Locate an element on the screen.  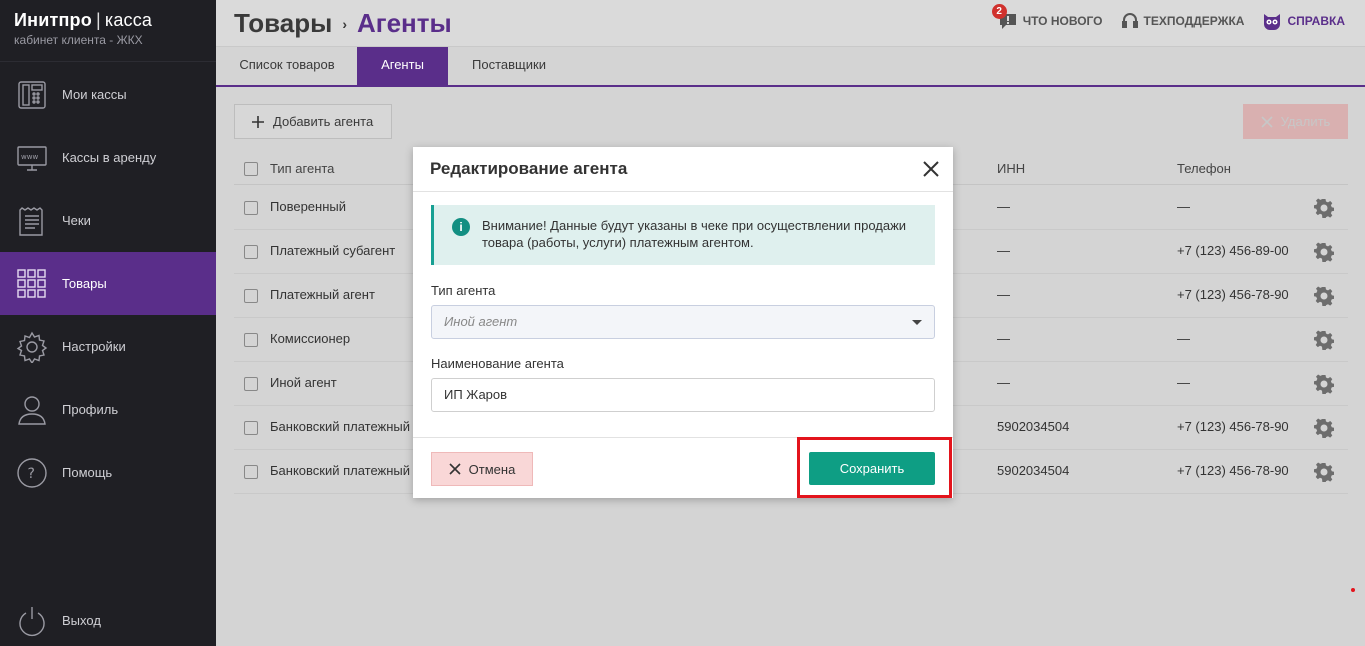
column-phone: Телефон is located at coordinates (1204, 168).